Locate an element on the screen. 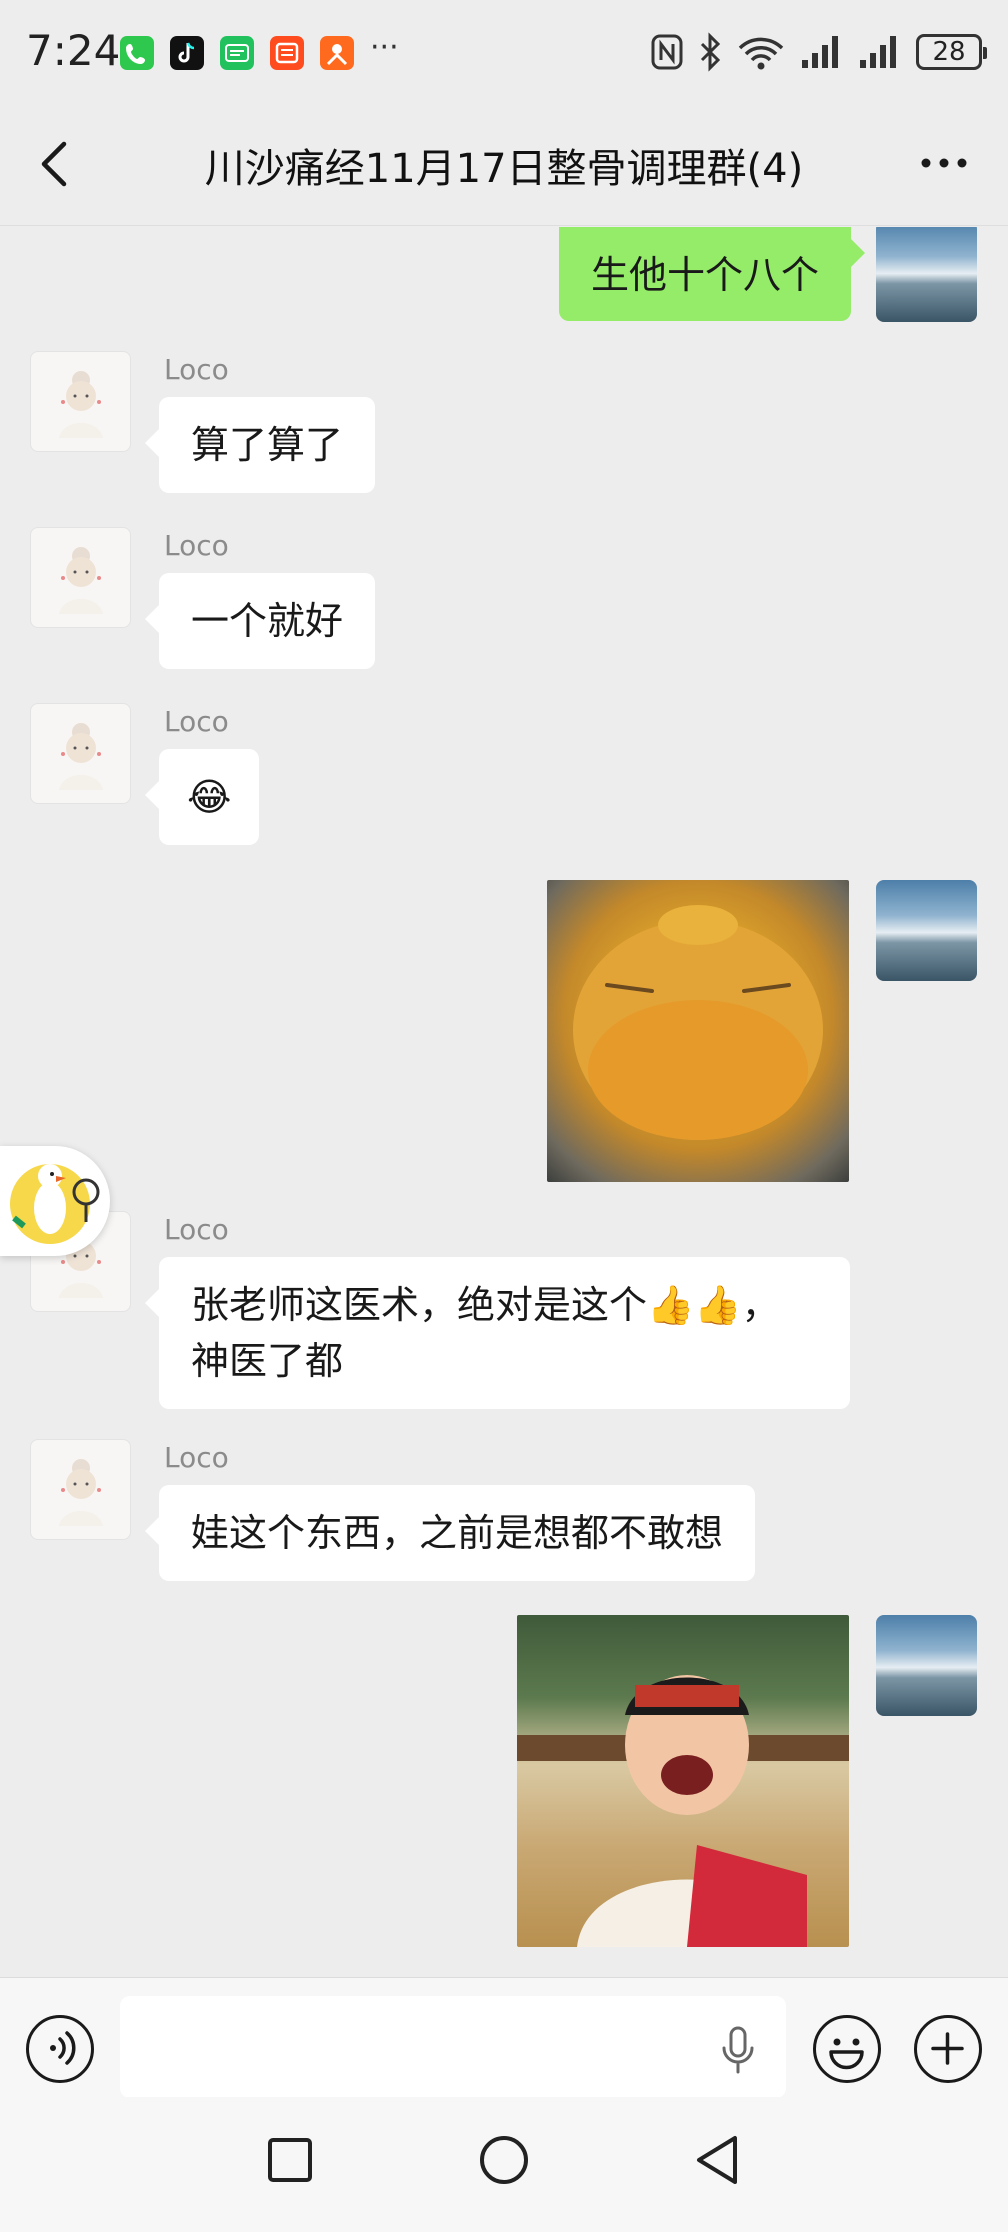  microphone-icon is located at coordinates (738, 2050).